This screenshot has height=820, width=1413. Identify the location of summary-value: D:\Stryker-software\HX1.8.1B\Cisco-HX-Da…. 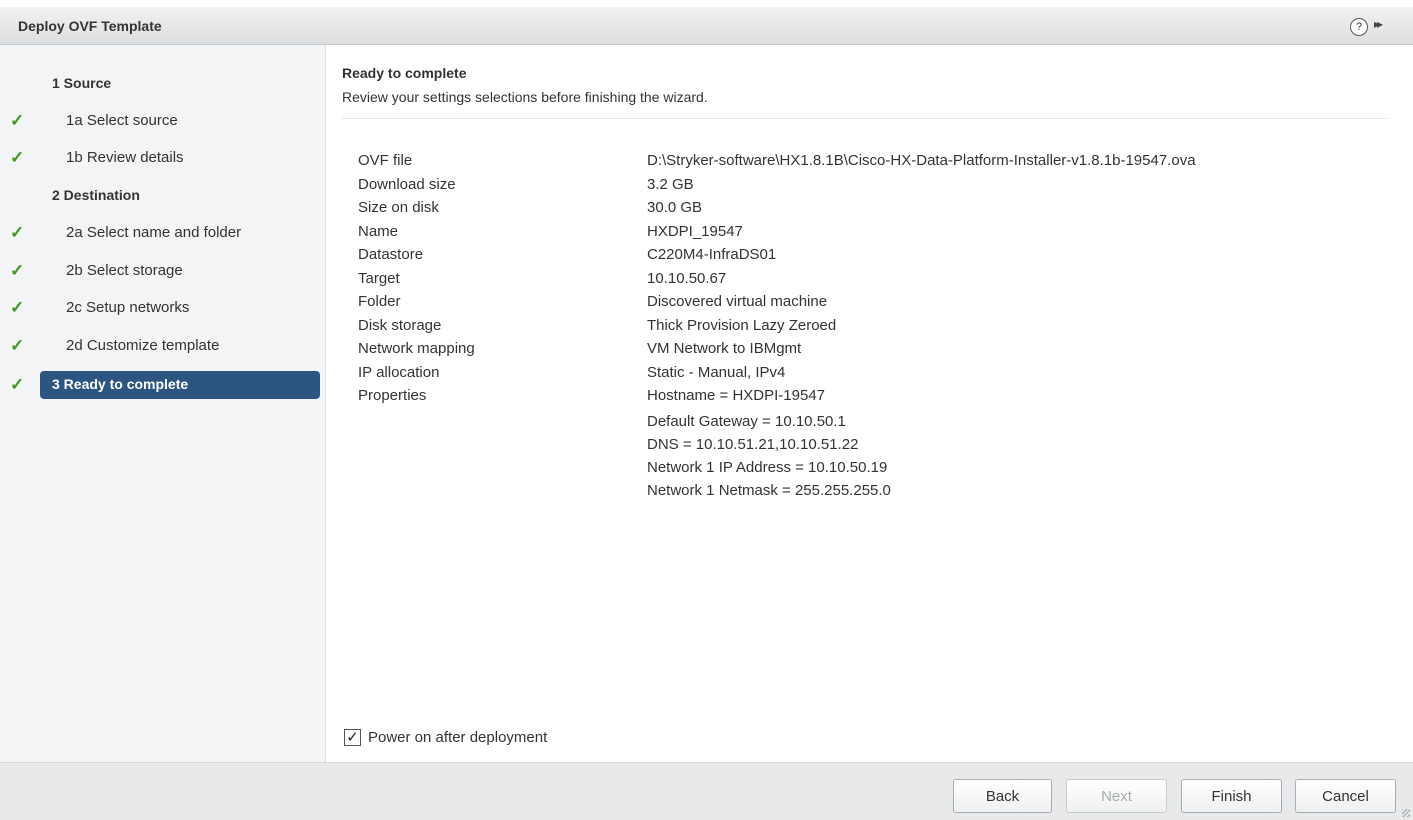
(921, 160).